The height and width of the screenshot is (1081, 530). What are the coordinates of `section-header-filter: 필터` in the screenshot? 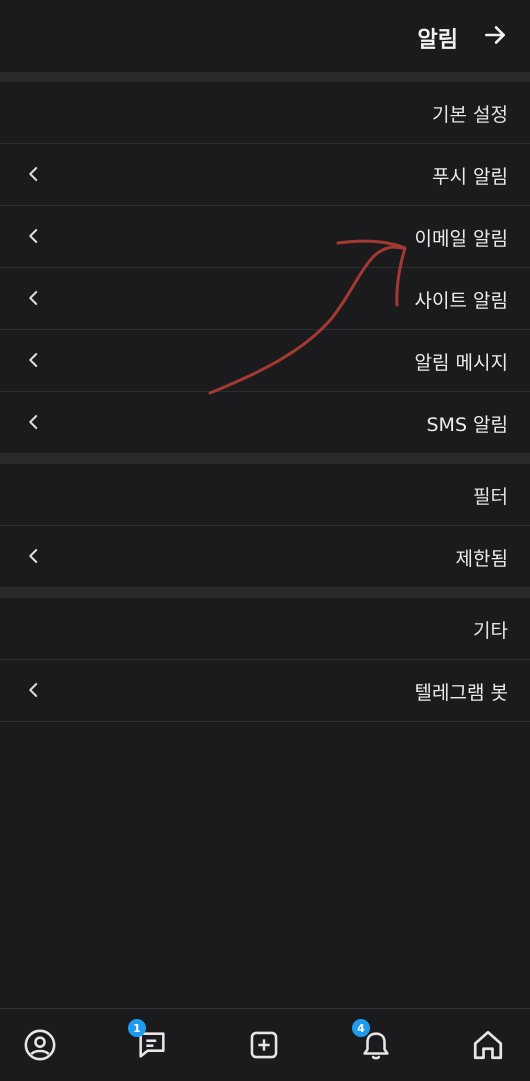 It's located at (265, 495).